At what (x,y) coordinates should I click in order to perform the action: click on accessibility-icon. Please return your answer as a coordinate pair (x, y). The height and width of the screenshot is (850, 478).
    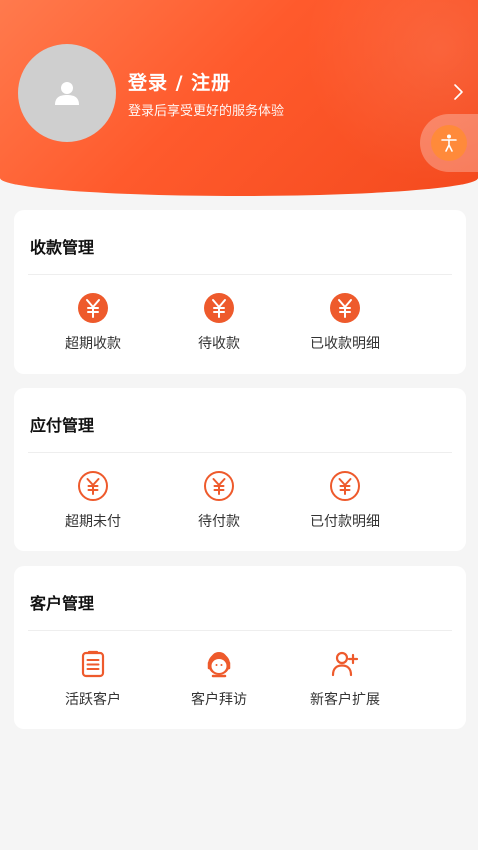
    Looking at the image, I should click on (449, 143).